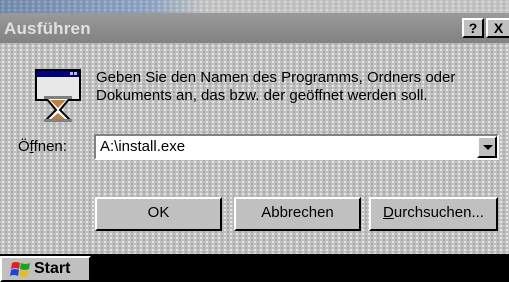  Describe the element at coordinates (42, 146) in the screenshot. I see `open-label: Öffnen:` at that location.